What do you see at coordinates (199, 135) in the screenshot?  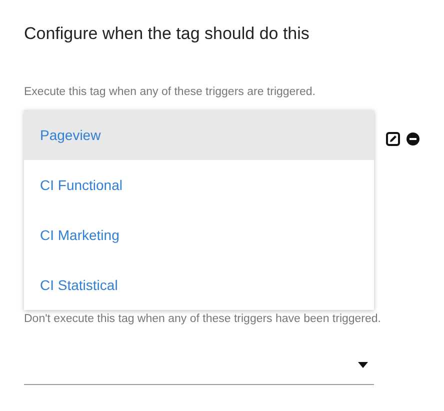 I see `menu-item: Pageview` at bounding box center [199, 135].